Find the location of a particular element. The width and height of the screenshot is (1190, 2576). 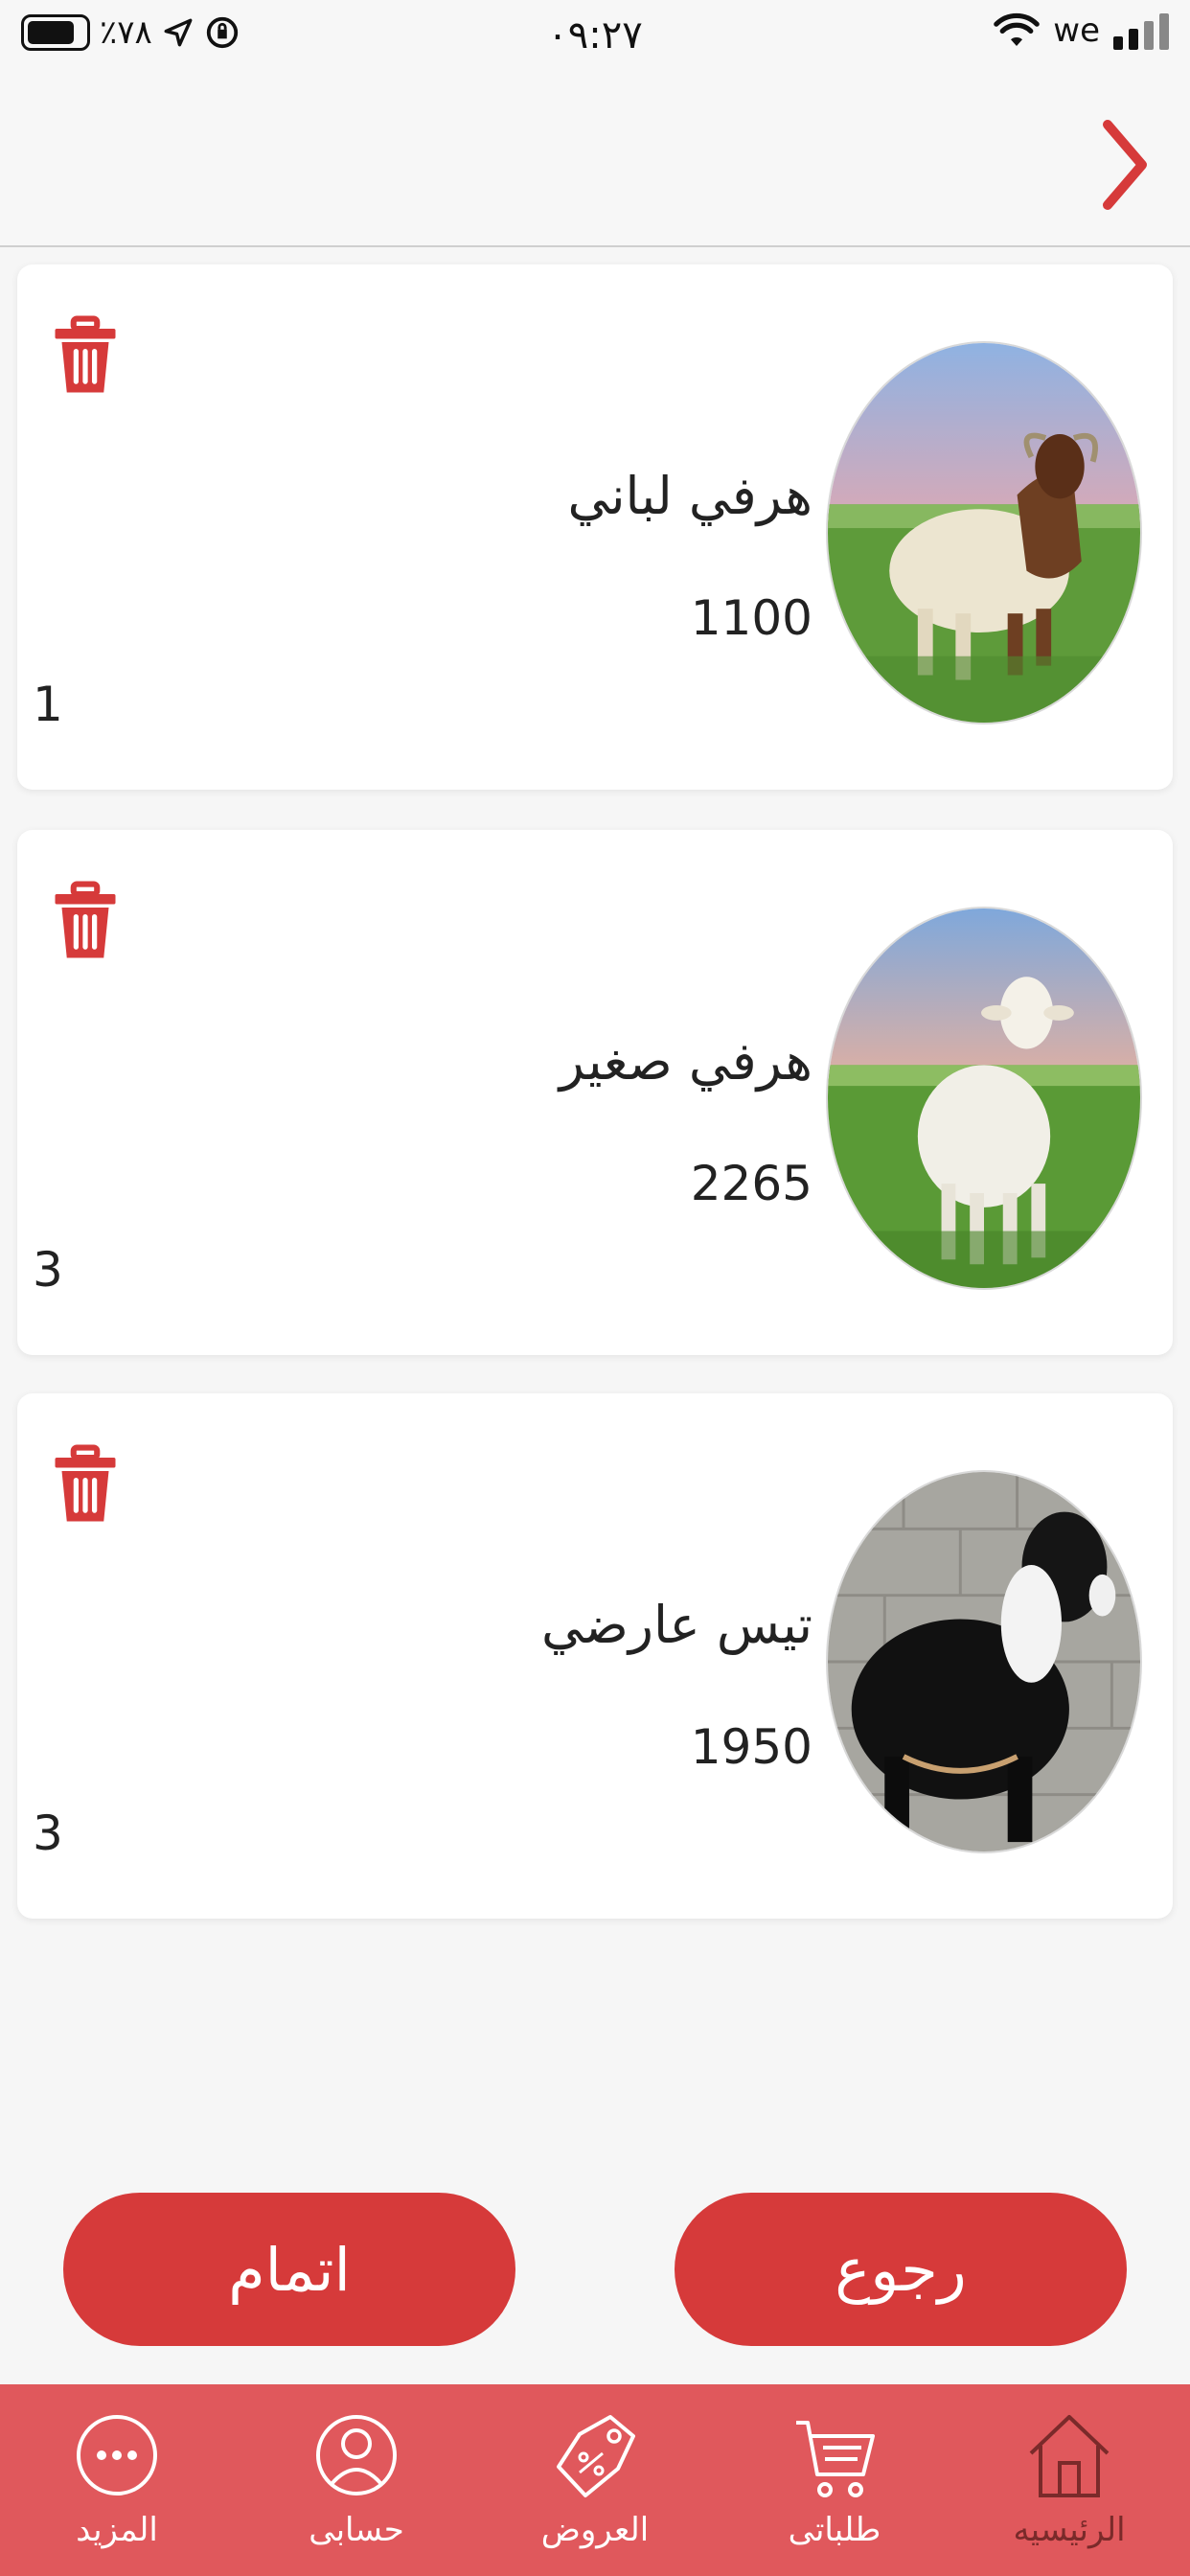

app-header is located at coordinates (595, 163).